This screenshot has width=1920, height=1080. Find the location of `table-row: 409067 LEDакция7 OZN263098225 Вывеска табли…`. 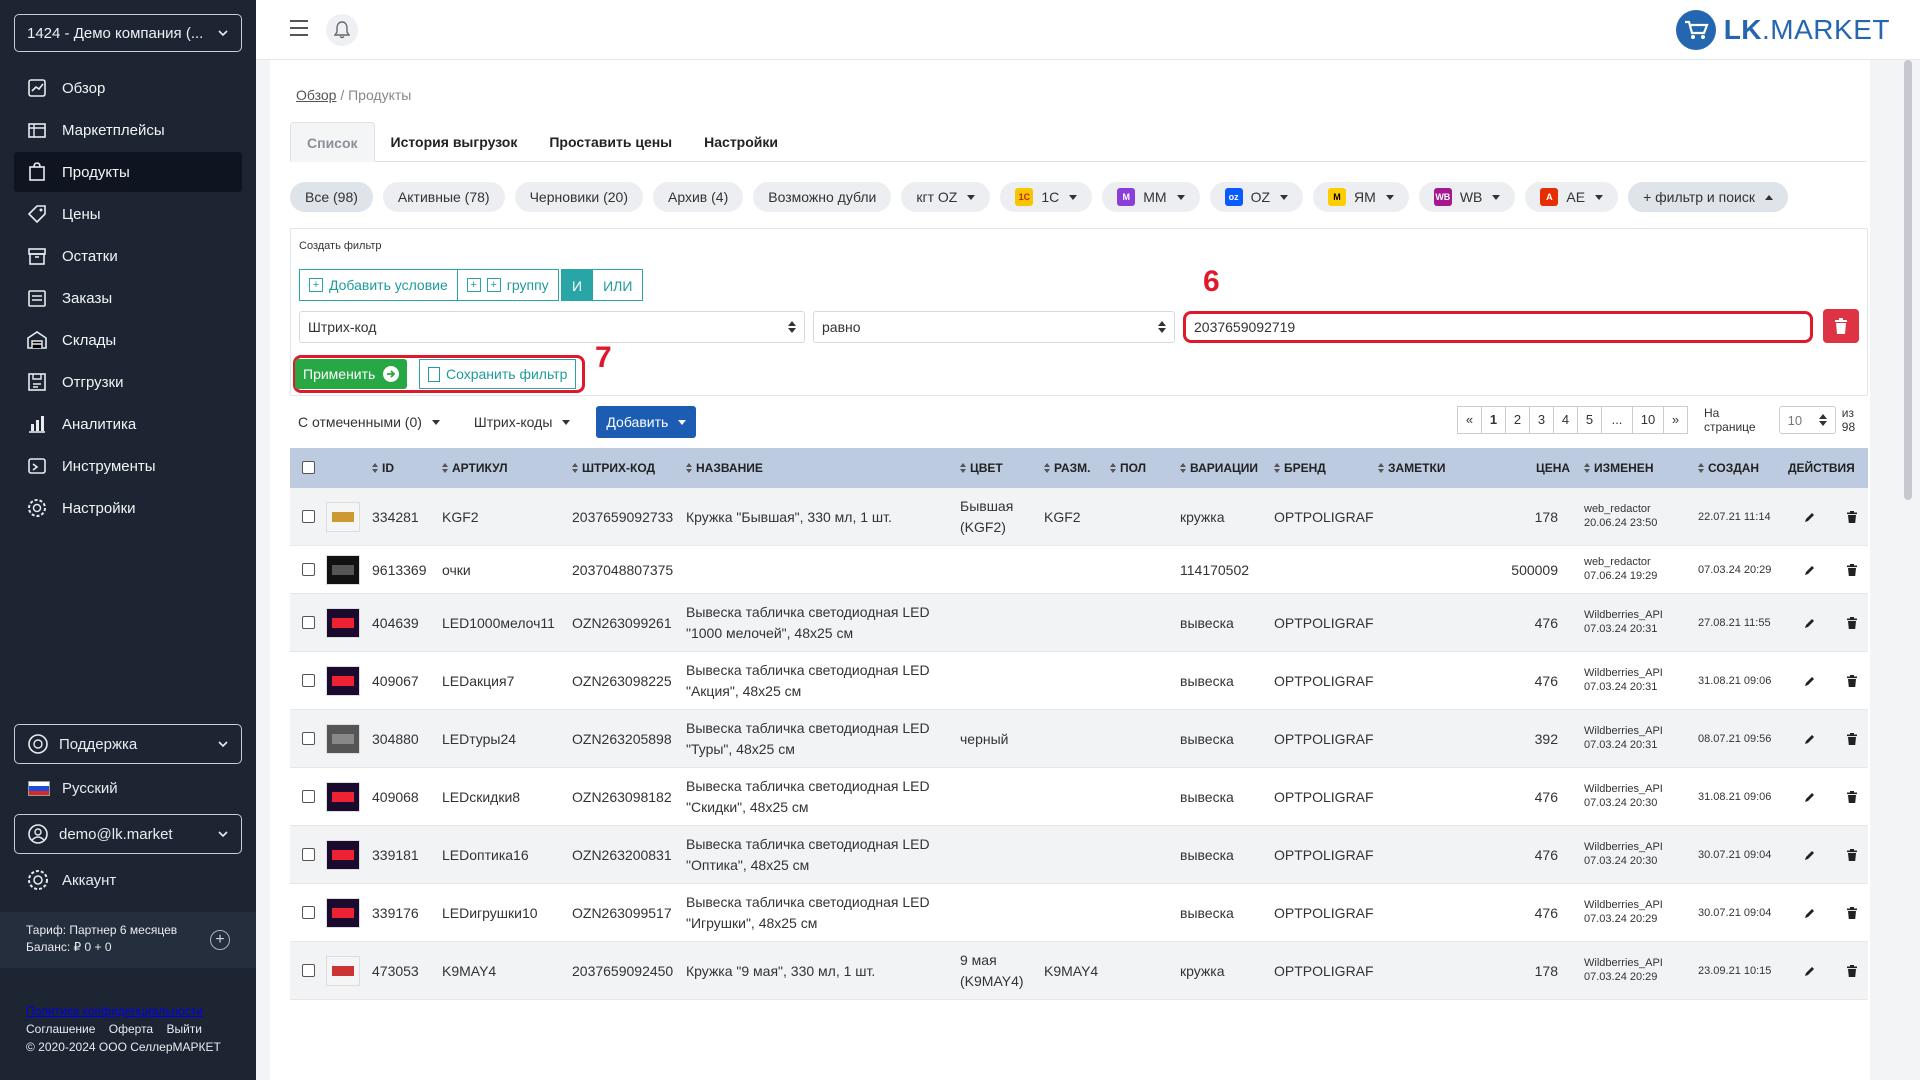

table-row: 409067 LEDакция7 OZN263098225 Вывеска табли… is located at coordinates (1079, 681).